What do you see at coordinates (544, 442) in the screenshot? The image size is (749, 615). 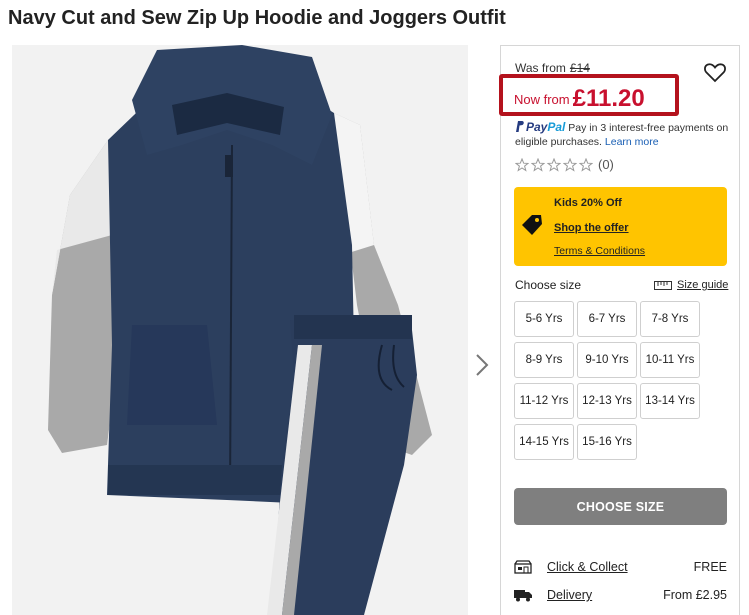 I see `size-option: 14-15 Yrs` at bounding box center [544, 442].